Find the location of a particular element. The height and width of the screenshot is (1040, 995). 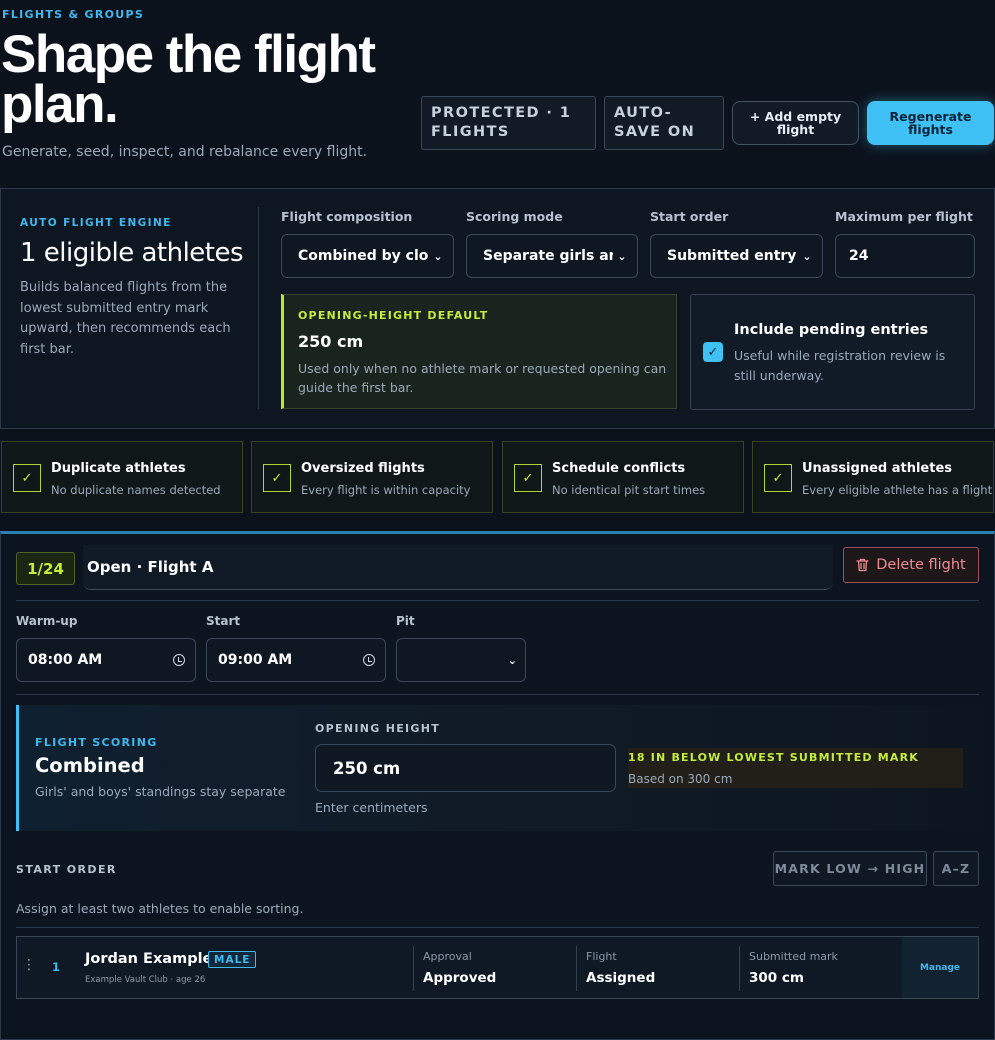

athlete-club: Example Vault Club · age 26 is located at coordinates (145, 980).